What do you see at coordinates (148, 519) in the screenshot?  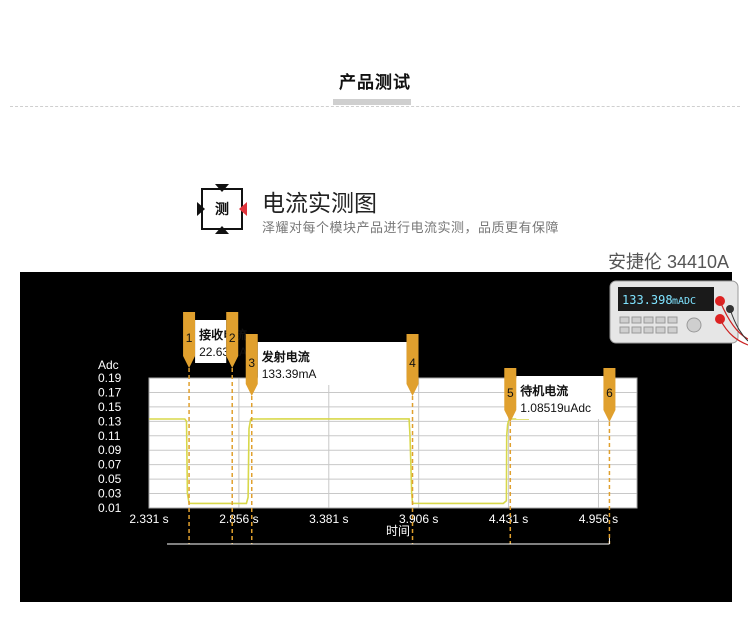 I see `x-tick-label: 2.331 s` at bounding box center [148, 519].